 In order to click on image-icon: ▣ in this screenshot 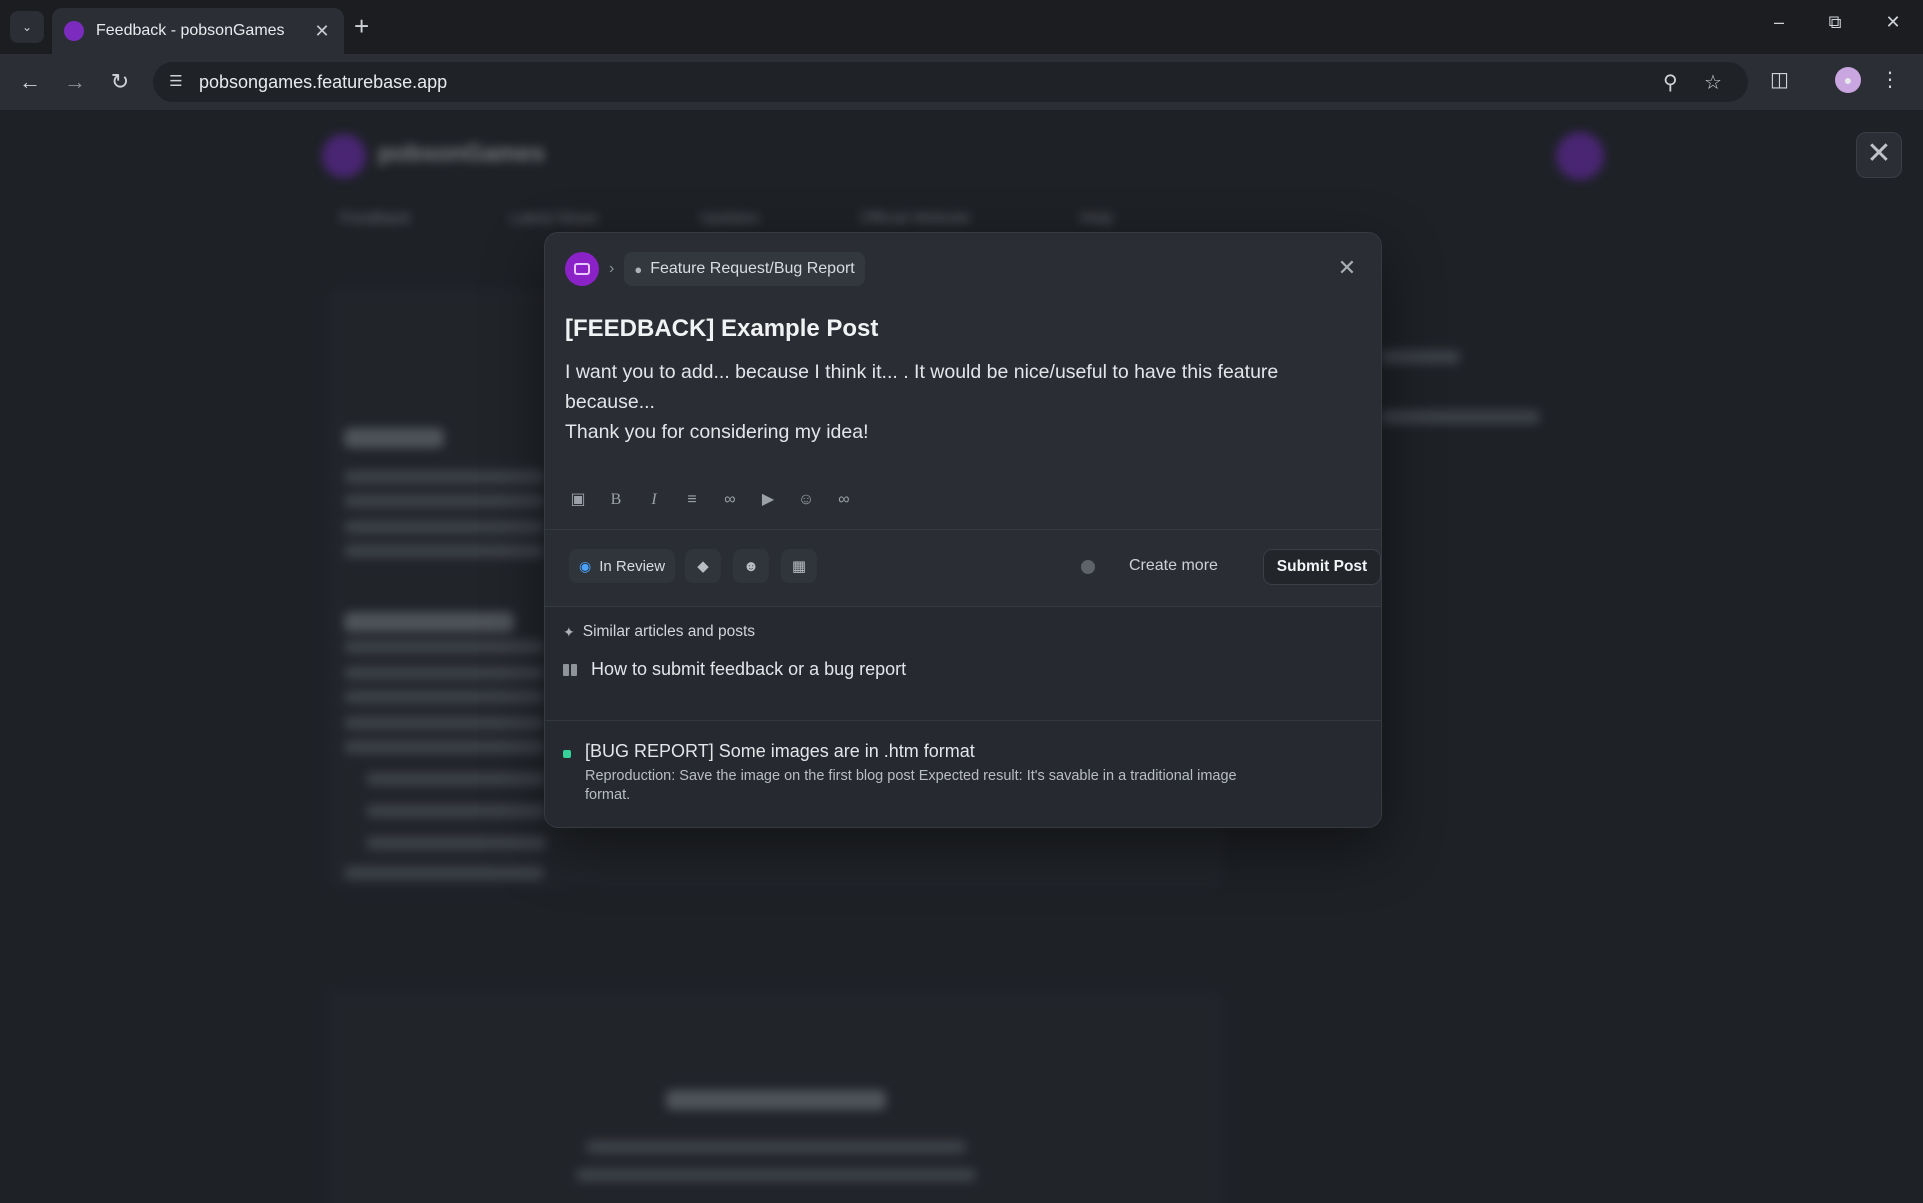, I will do `click(578, 500)`.